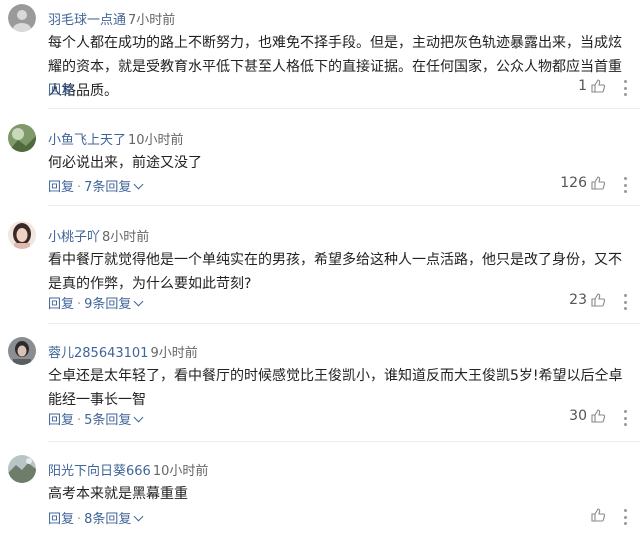 This screenshot has width=640, height=545. Describe the element at coordinates (108, 420) in the screenshot. I see `replies-label: 5条回复` at that location.